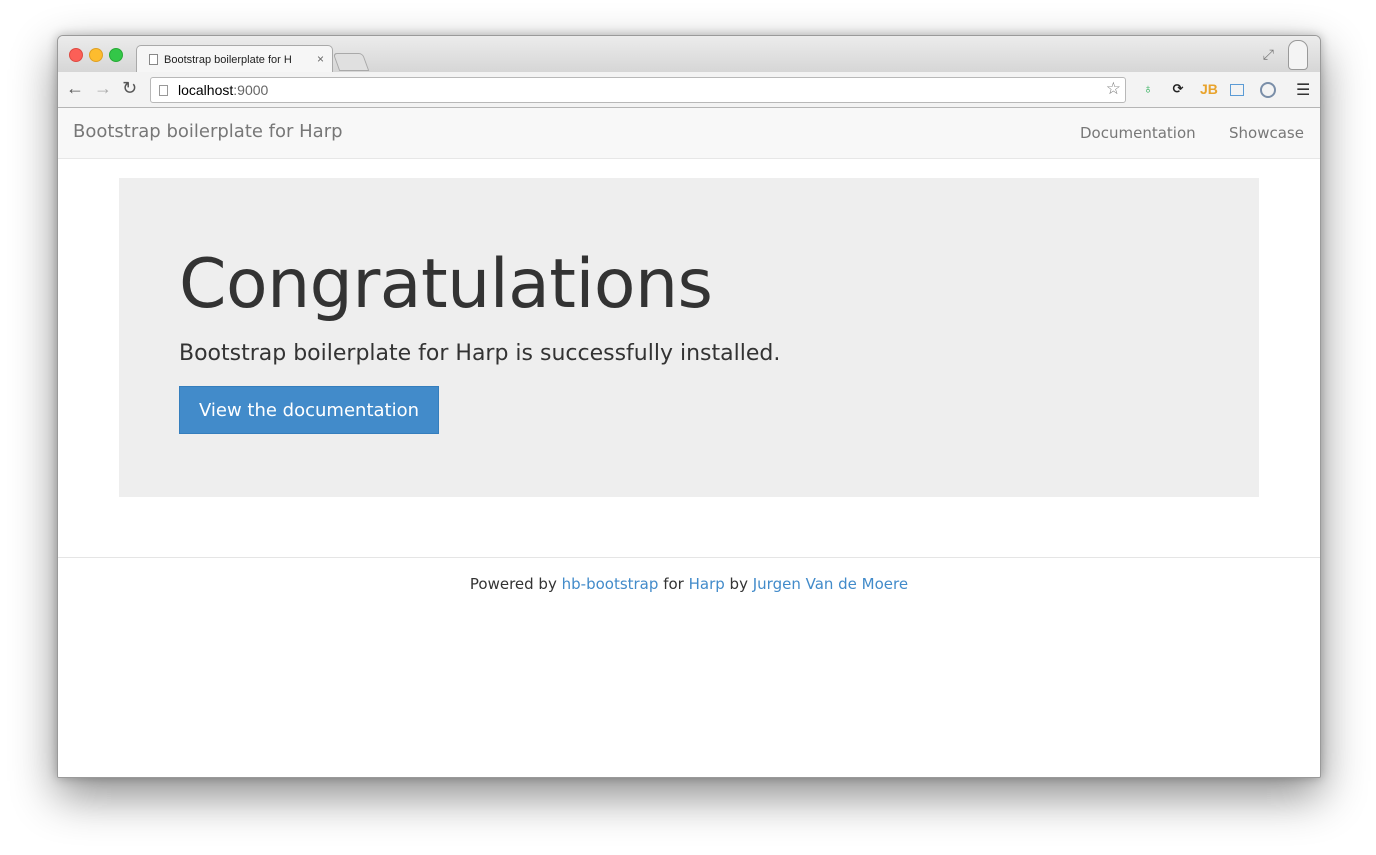 The height and width of the screenshot is (855, 1376). I want to click on window-minimize-button, so click(96, 55).